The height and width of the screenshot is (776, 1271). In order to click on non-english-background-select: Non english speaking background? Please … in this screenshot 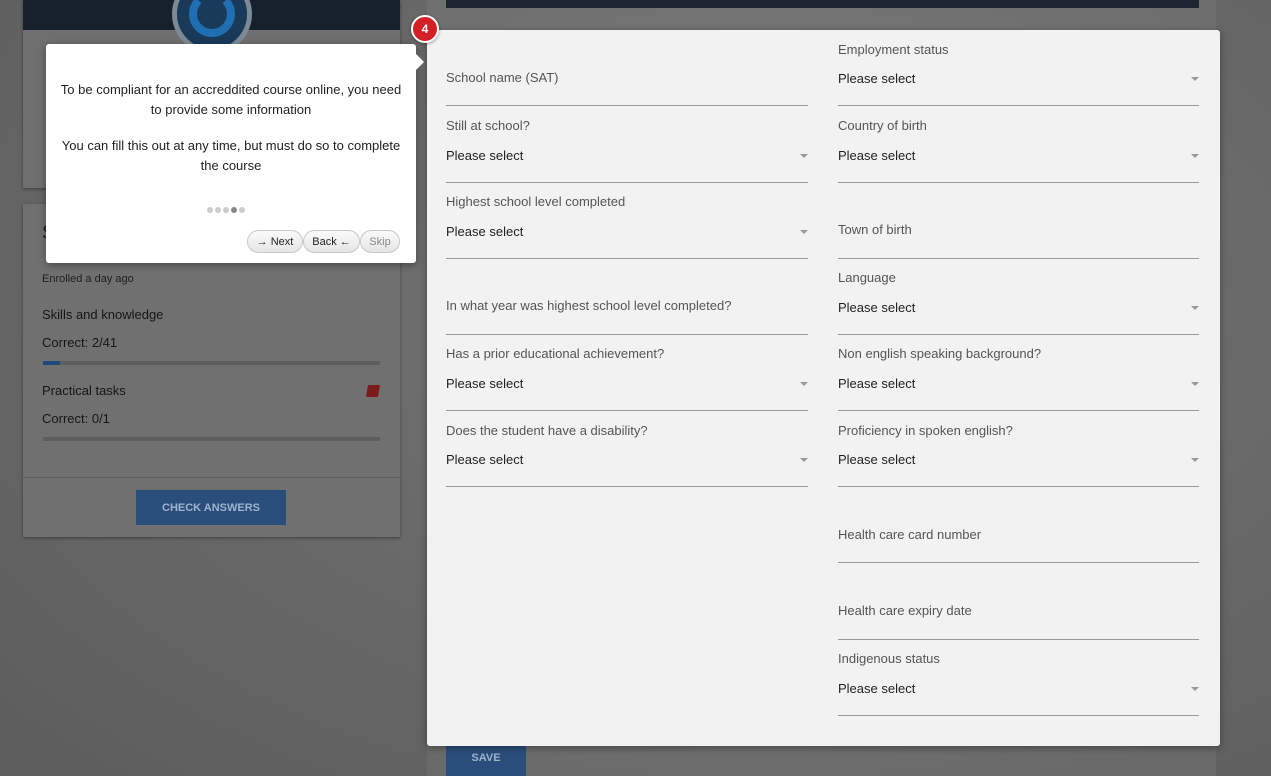, I will do `click(1018, 377)`.